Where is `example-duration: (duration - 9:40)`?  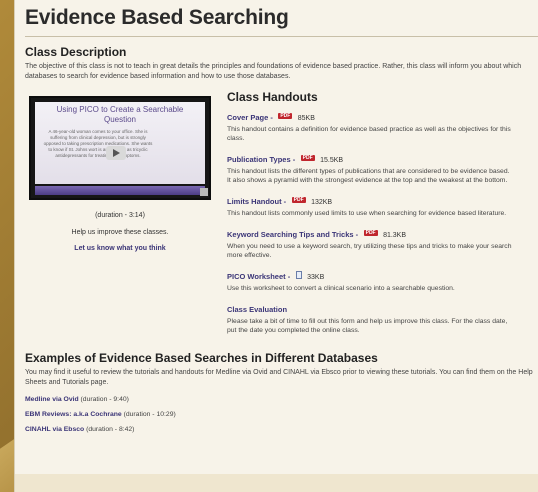
example-duration: (duration - 9:40) is located at coordinates (104, 399).